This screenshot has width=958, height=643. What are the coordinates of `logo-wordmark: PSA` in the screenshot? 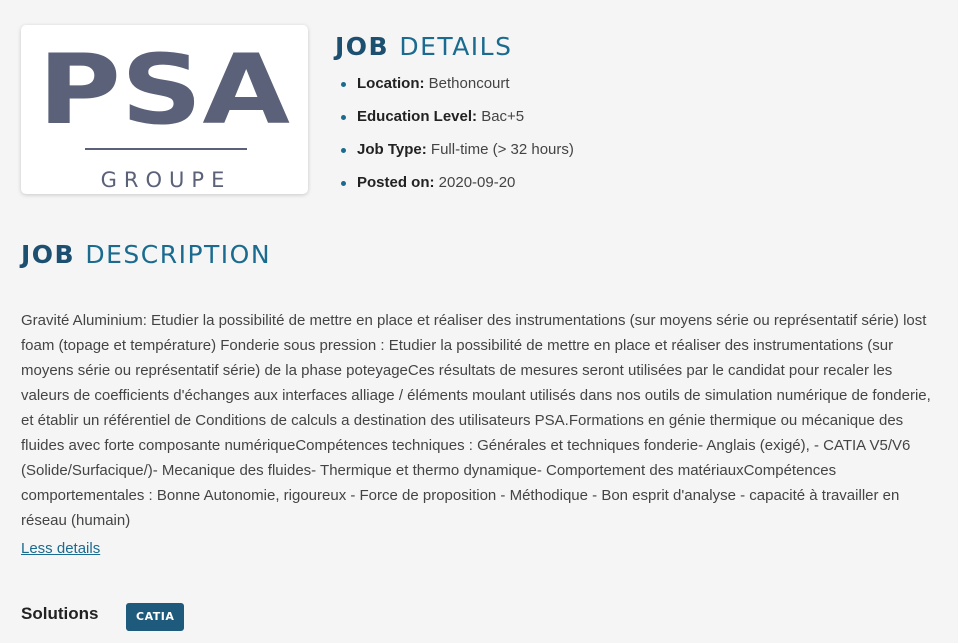 It's located at (164, 90).